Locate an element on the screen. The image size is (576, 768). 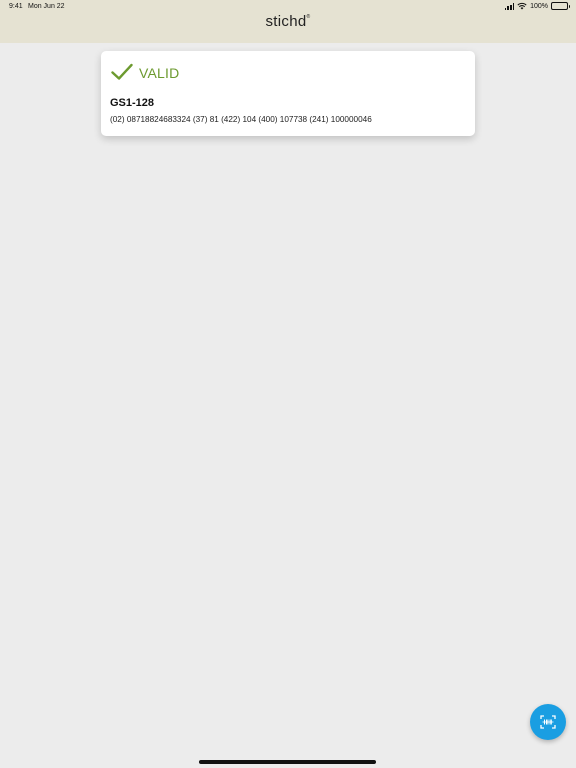
app-header: 9:41 Mon Jun 22 100% stichd® is located at coordinates (288, 21).